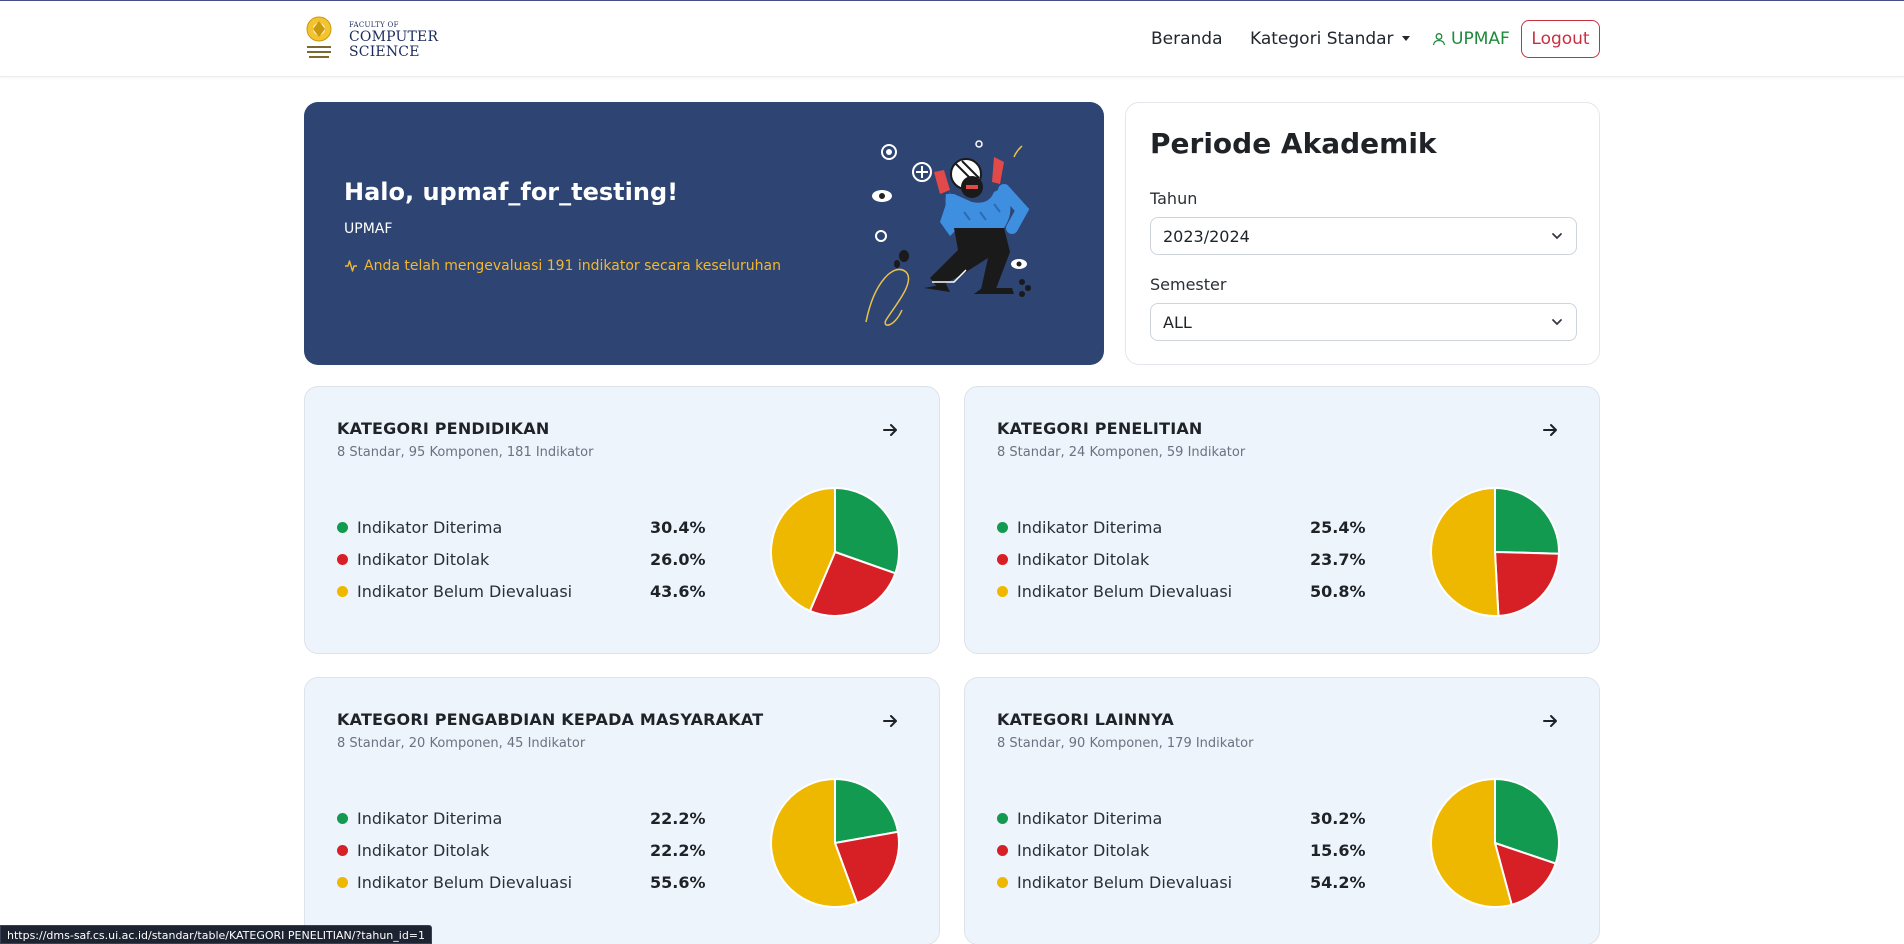 The image size is (1904, 944). I want to click on legend-value: 15.6%, so click(1338, 850).